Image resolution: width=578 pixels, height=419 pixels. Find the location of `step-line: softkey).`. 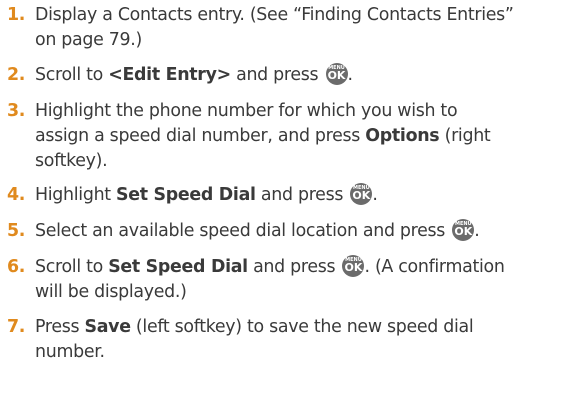

step-line: softkey). is located at coordinates (71, 161).